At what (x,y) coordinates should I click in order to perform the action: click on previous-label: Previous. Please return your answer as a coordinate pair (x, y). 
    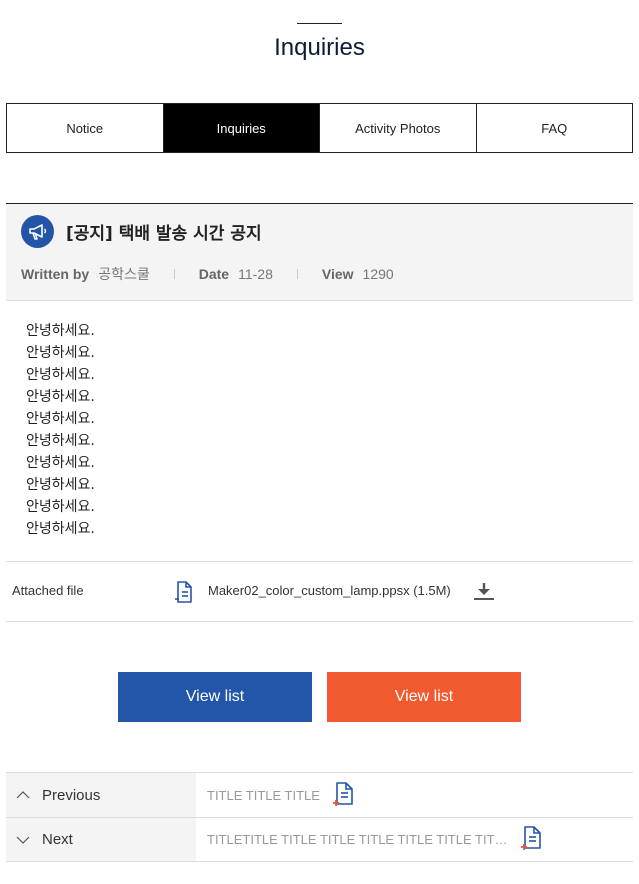
    Looking at the image, I should click on (71, 795).